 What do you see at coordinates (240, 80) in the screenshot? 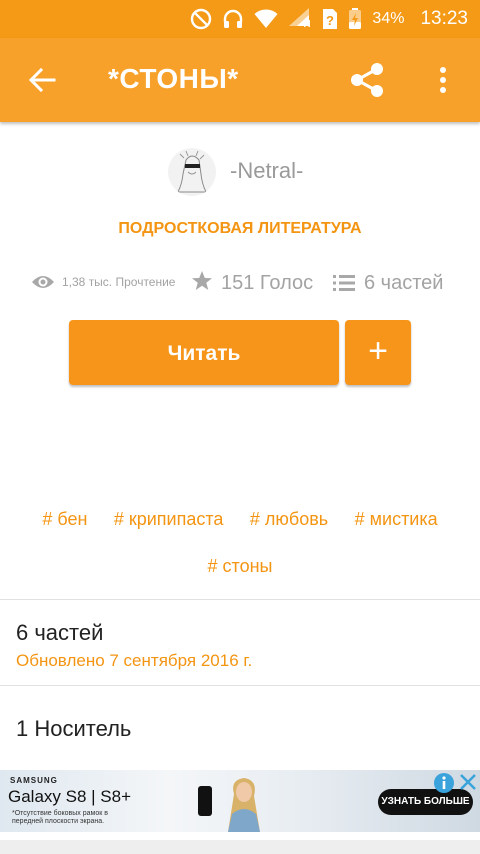
I see `app-bar: *СТОНЫ*` at bounding box center [240, 80].